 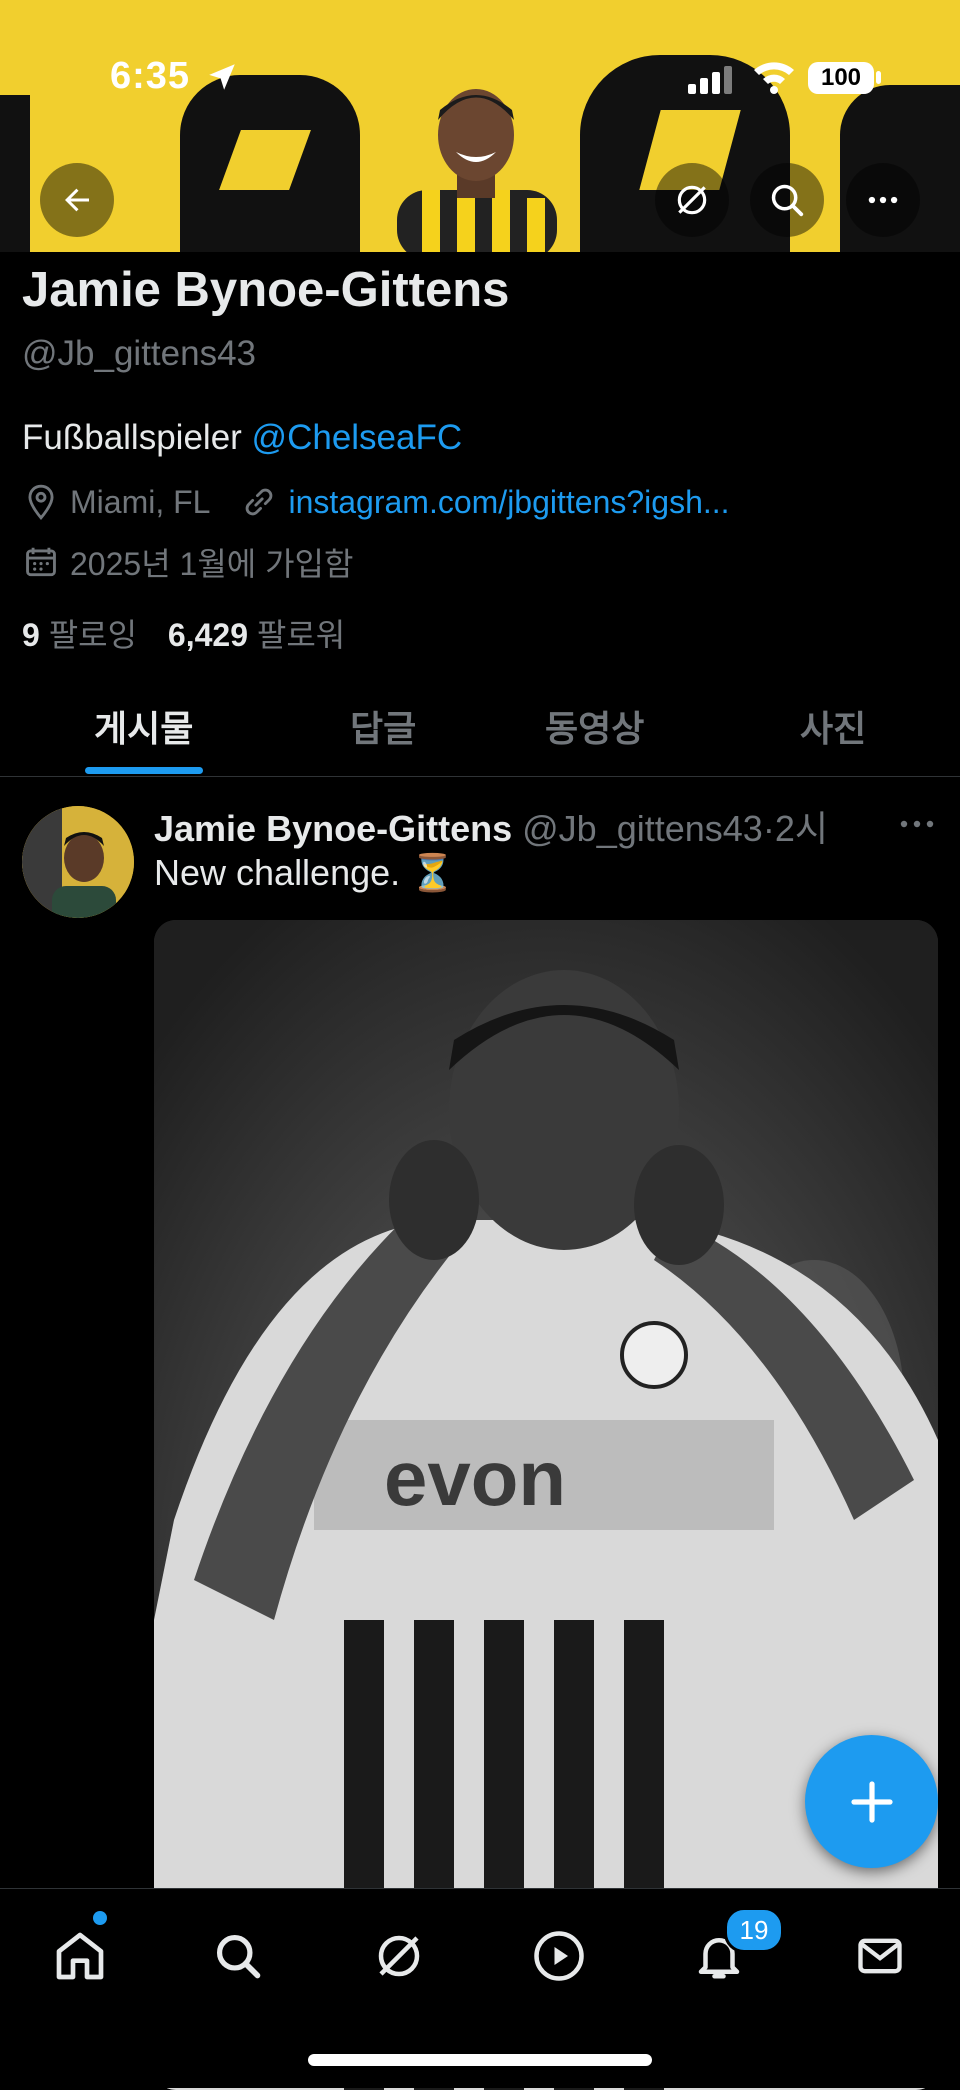 What do you see at coordinates (841, 78) in the screenshot?
I see `battery-indicator: 100` at bounding box center [841, 78].